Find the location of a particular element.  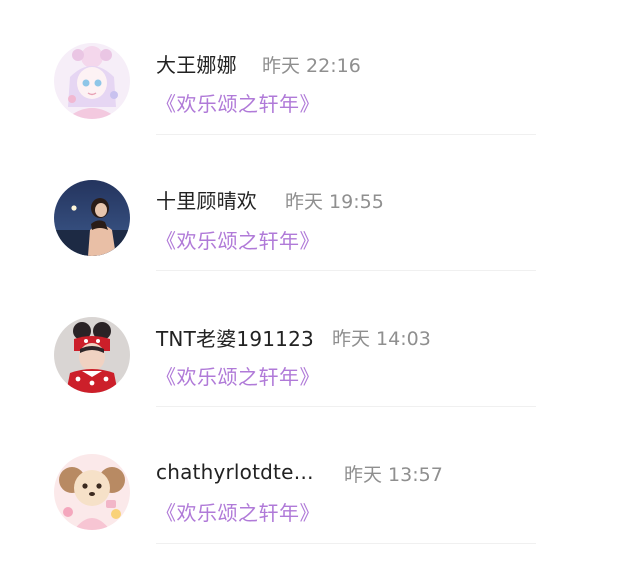

comment-time: 昨天 22:16 is located at coordinates (311, 66).